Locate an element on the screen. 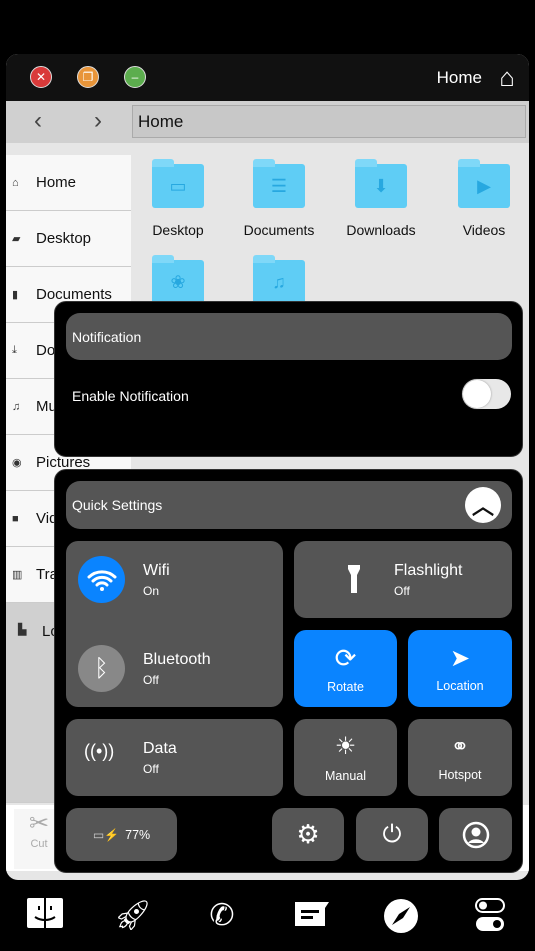  folder-label: Documents is located at coordinates (279, 230).